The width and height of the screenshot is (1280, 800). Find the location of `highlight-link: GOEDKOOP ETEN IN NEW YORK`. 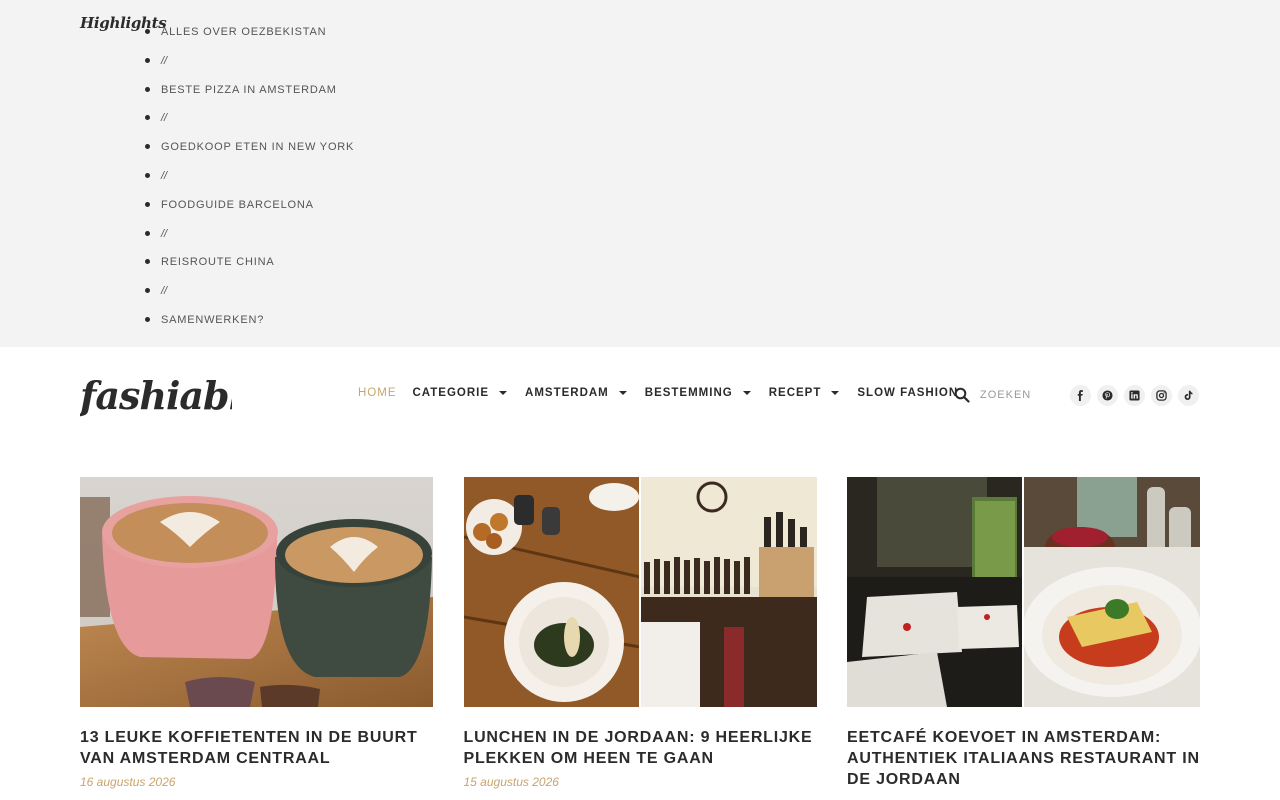

highlight-link: GOEDKOOP ETEN IN NEW YORK is located at coordinates (257, 147).